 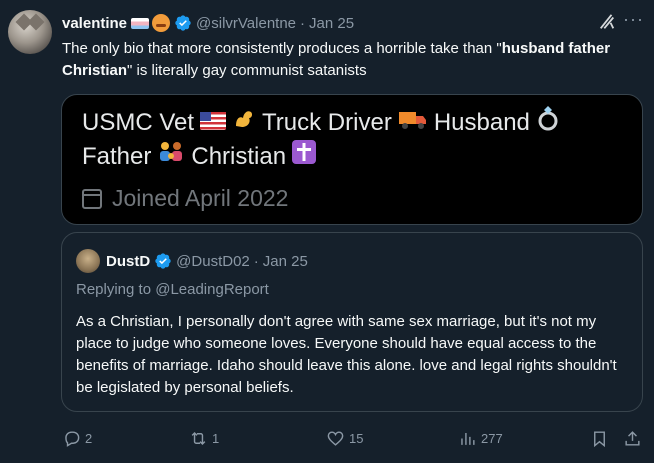 What do you see at coordinates (548, 122) in the screenshot?
I see `ring-emoji-icon` at bounding box center [548, 122].